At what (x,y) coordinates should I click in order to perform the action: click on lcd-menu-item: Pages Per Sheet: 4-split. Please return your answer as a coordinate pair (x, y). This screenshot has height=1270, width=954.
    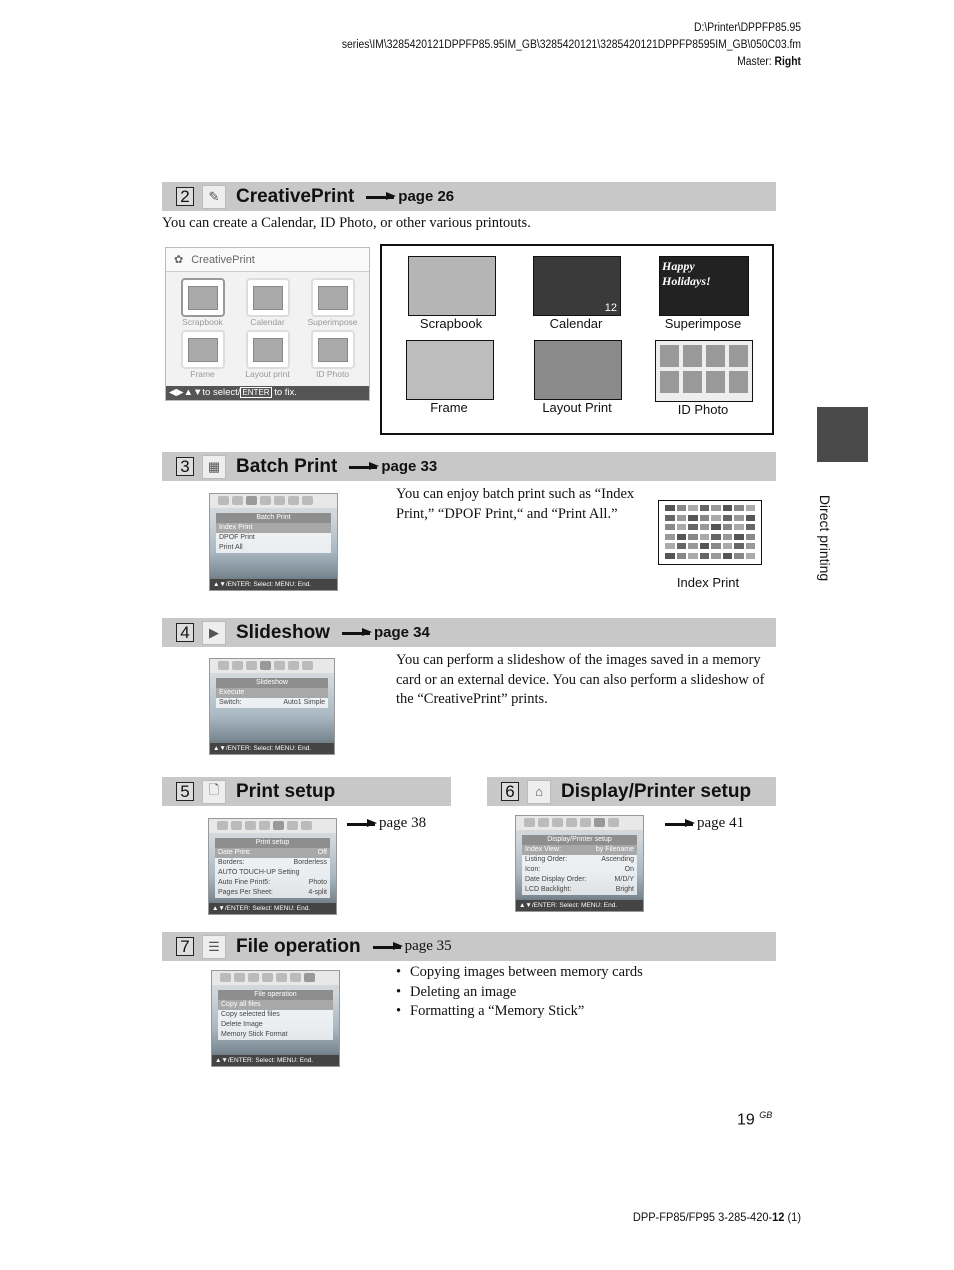
    Looking at the image, I should click on (272, 893).